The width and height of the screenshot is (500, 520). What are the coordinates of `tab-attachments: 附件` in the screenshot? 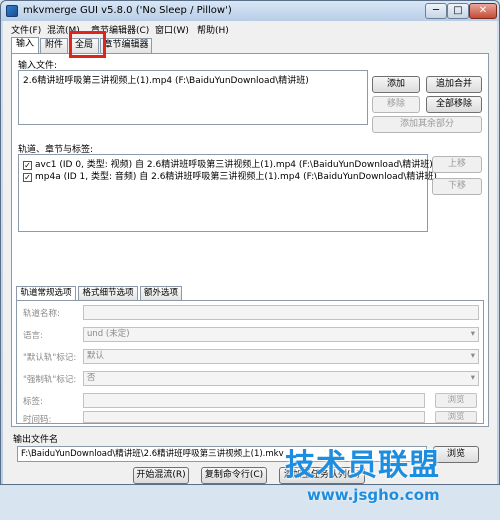 It's located at (54, 45).